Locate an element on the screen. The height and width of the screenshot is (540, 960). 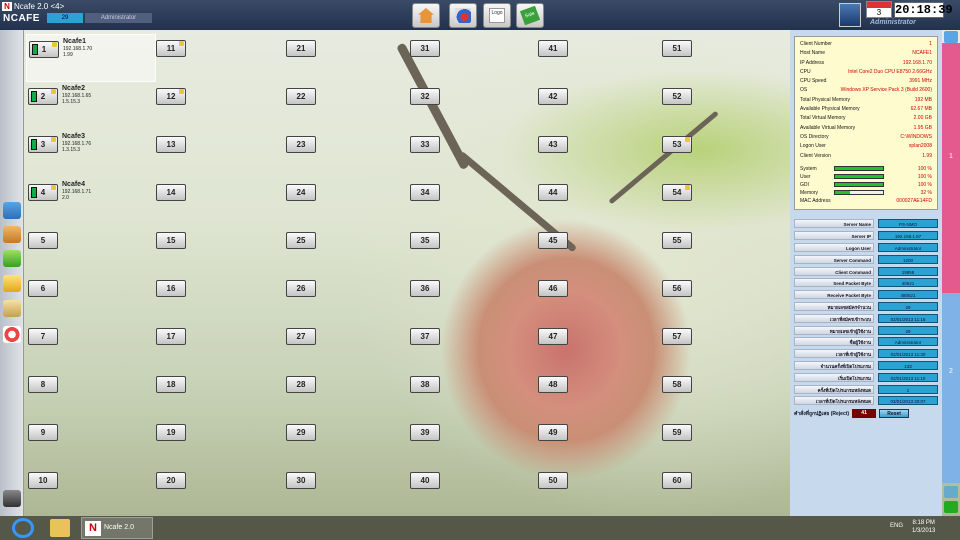
refresh-icon is located at coordinates (12, 258).